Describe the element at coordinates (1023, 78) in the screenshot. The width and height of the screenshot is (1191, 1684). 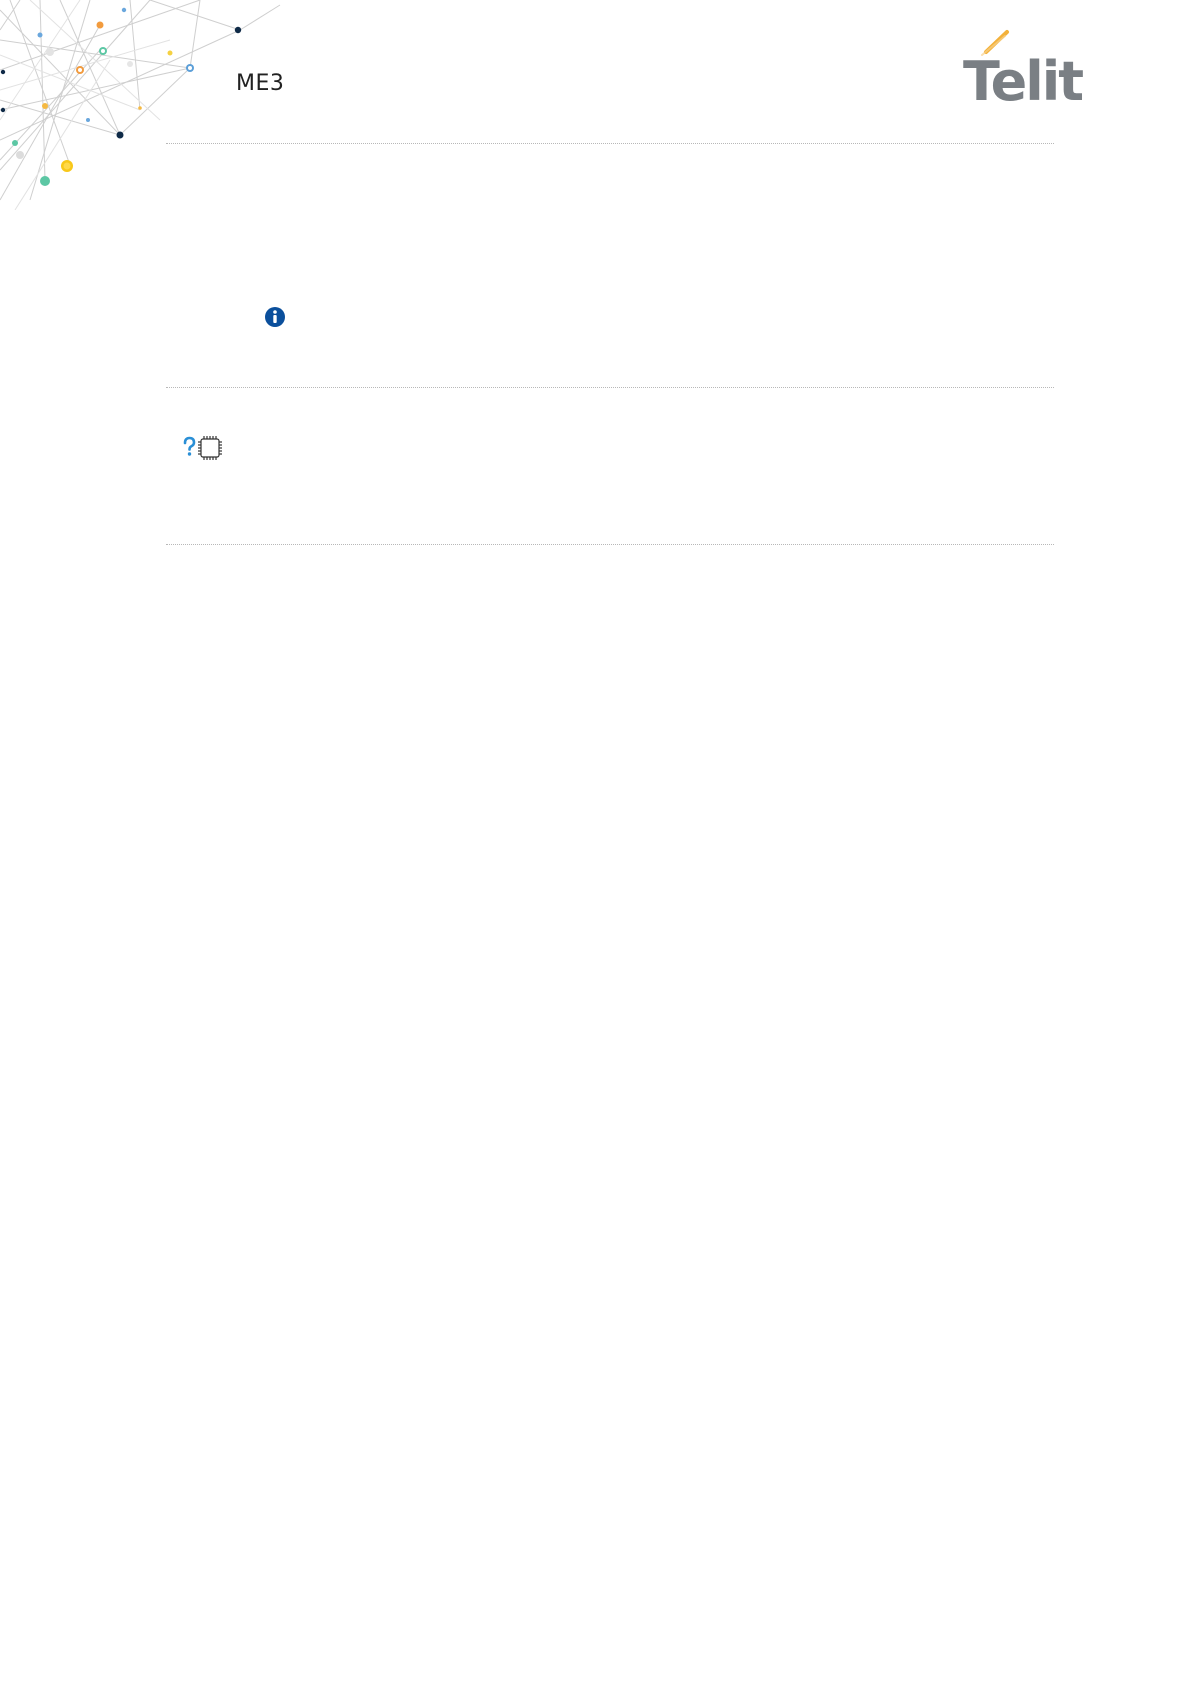
I see `logo-text: Telit` at that location.